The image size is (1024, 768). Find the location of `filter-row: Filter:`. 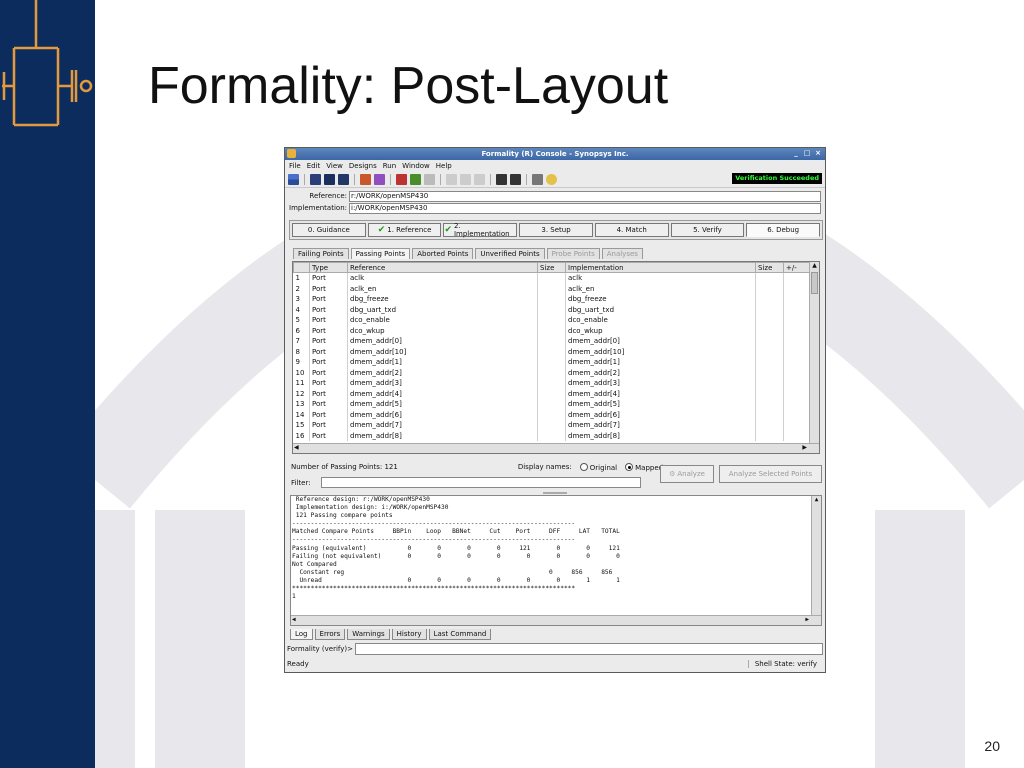

filter-row: Filter: is located at coordinates (466, 482).